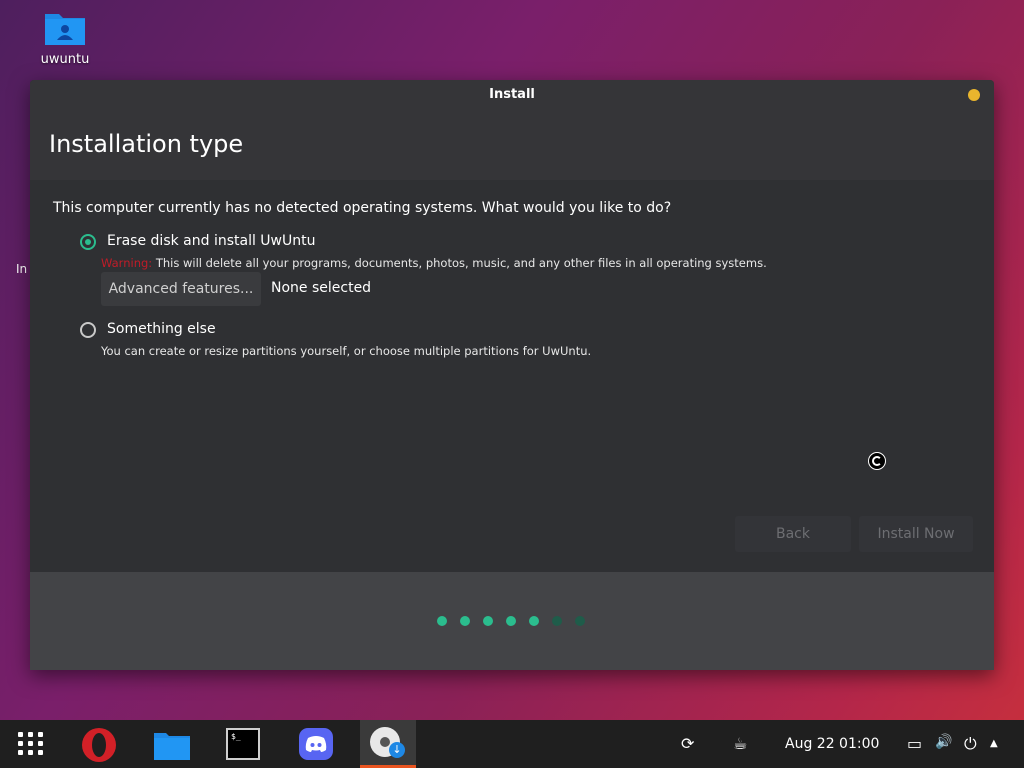 Image resolution: width=1024 pixels, height=768 pixels. I want to click on page-header: Installation type, so click(512, 145).